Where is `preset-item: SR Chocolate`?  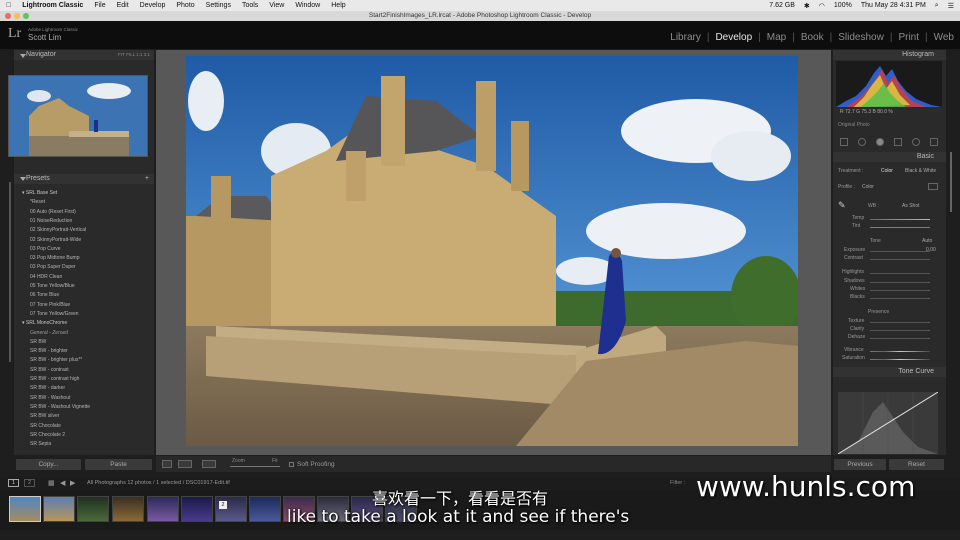 preset-item: SR Chocolate is located at coordinates (45, 426).